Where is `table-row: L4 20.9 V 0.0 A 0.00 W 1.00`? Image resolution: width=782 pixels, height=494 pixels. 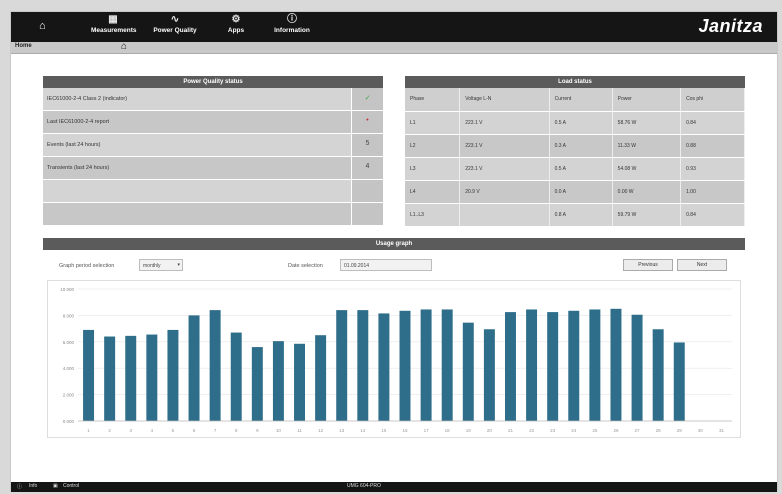 table-row: L4 20.9 V 0.0 A 0.00 W 1.00 is located at coordinates (575, 192).